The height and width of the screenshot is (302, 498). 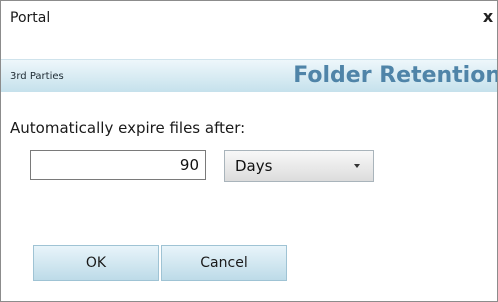 What do you see at coordinates (299, 166) in the screenshot?
I see `expire-unit-select: Days` at bounding box center [299, 166].